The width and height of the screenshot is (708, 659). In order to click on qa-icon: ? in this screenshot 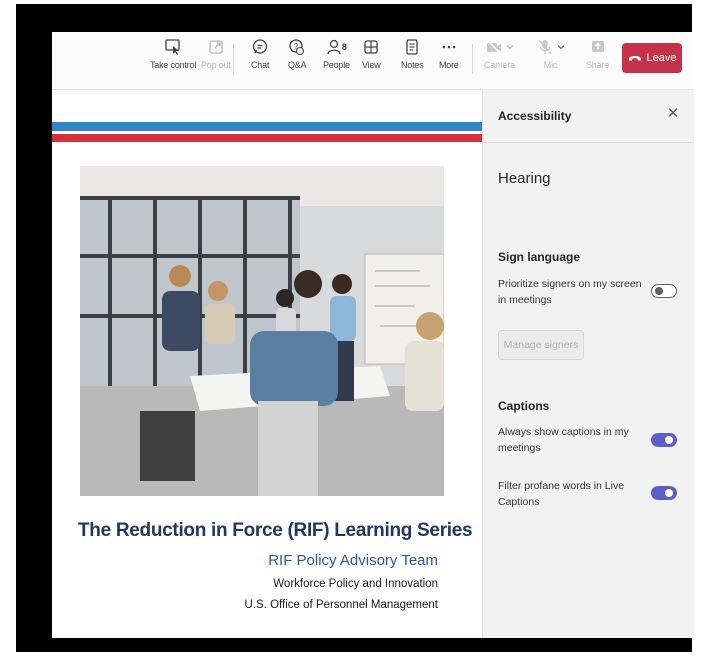, I will do `click(297, 47)`.